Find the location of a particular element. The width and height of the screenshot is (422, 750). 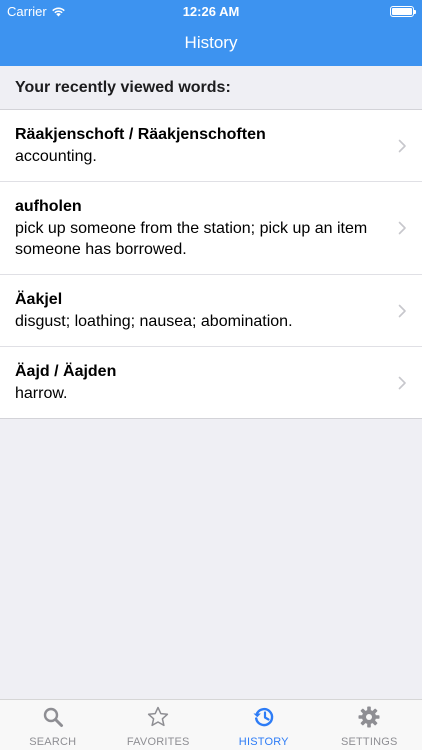

tab-settings: SETTINGS is located at coordinates (369, 725).